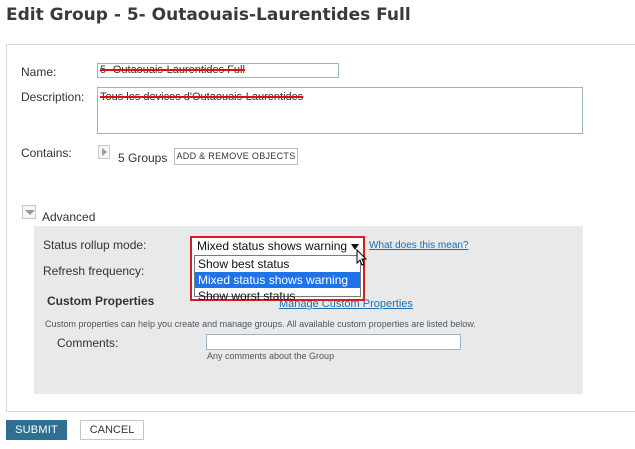  I want to click on submit-button: SUBMIT, so click(36, 430).